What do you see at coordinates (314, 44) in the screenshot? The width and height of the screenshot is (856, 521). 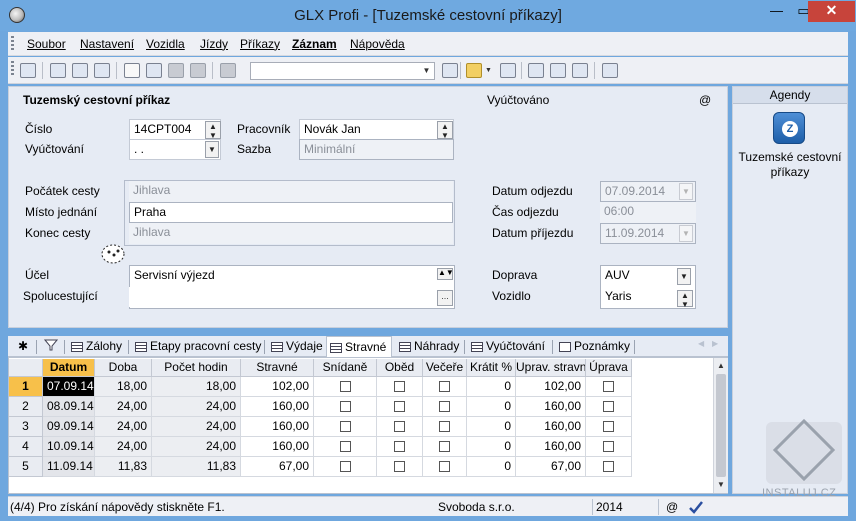 I see `menu-zaznam: Záznam` at bounding box center [314, 44].